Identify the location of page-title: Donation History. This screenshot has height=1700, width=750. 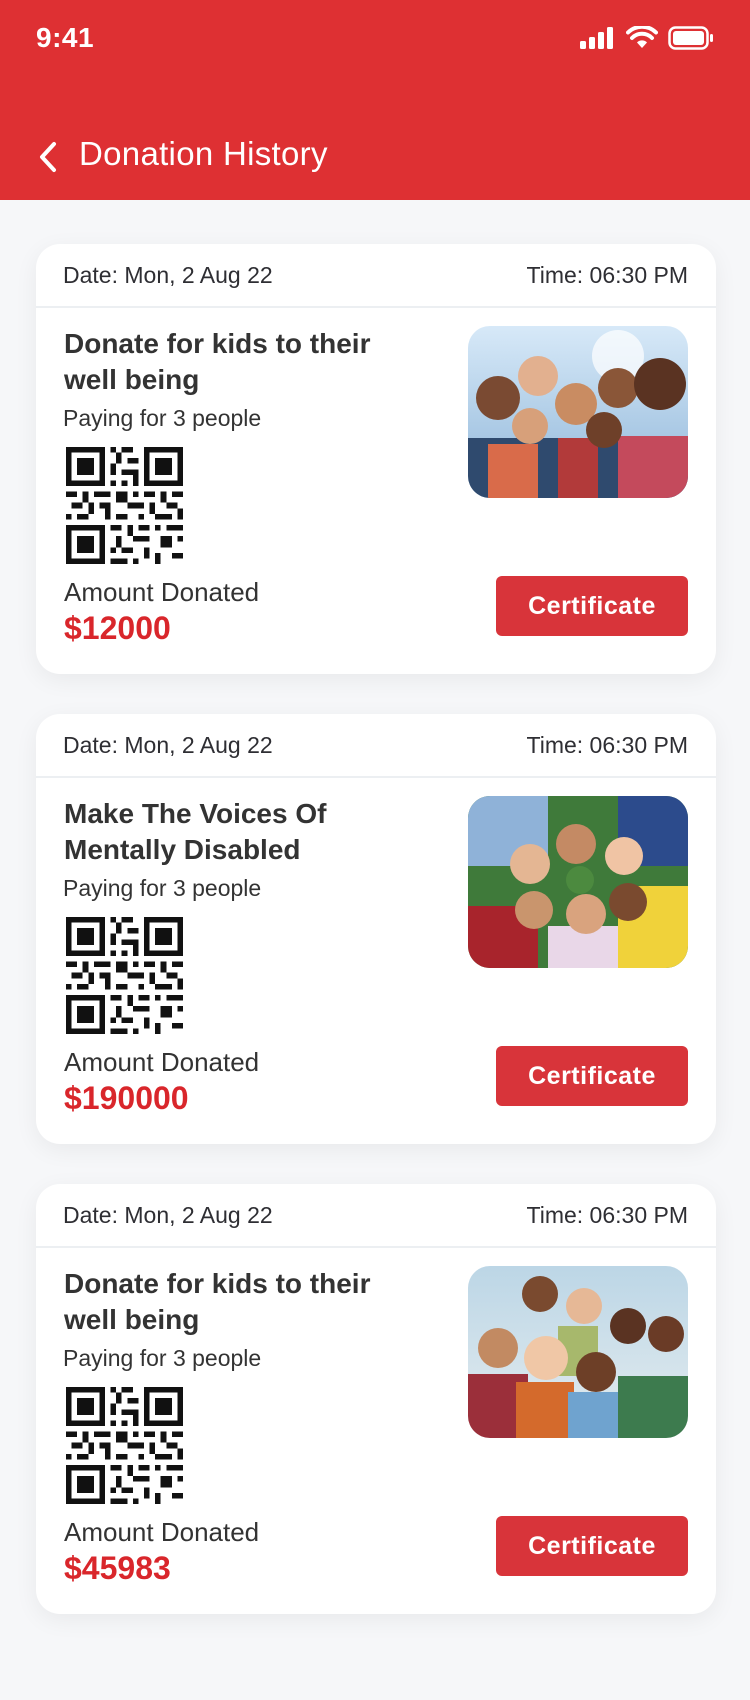
(203, 153).